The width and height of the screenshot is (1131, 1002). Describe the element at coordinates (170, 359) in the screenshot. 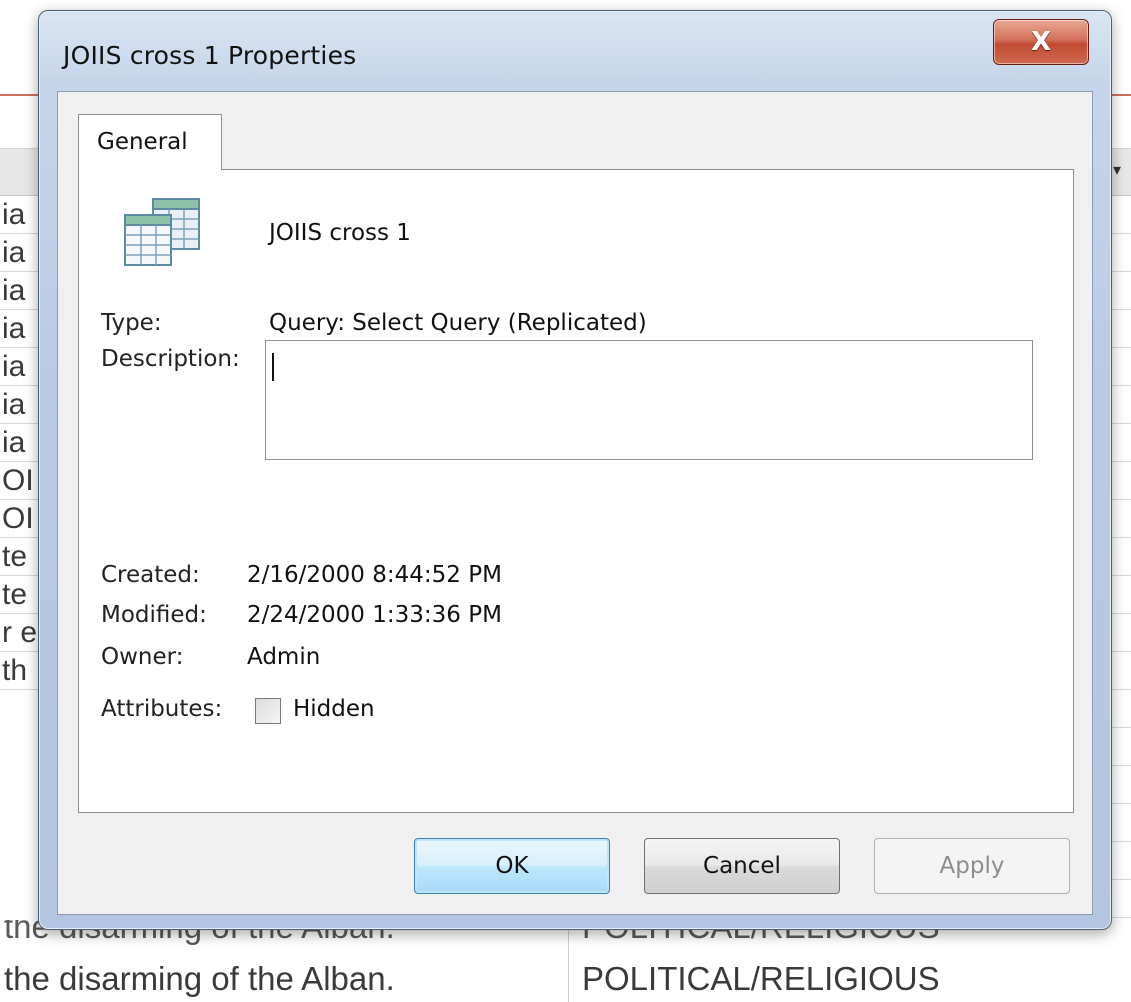

I see `description-label: Description:` at that location.